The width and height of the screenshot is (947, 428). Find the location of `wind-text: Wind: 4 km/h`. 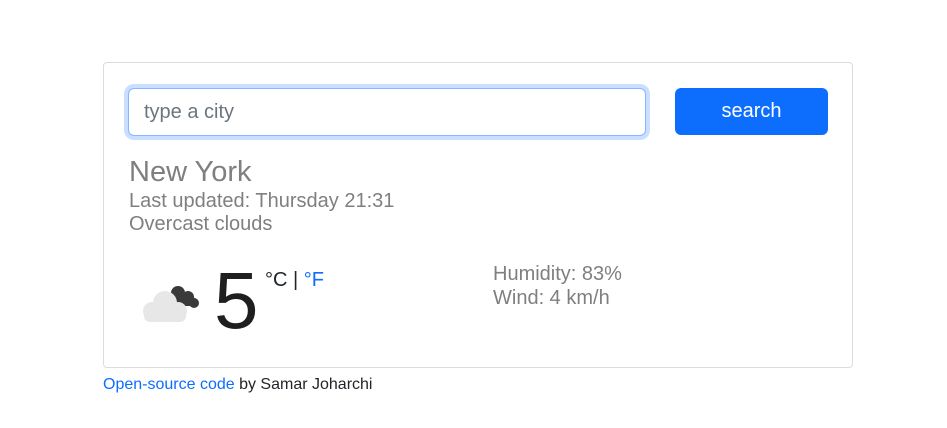

wind-text: Wind: 4 km/h is located at coordinates (551, 298).